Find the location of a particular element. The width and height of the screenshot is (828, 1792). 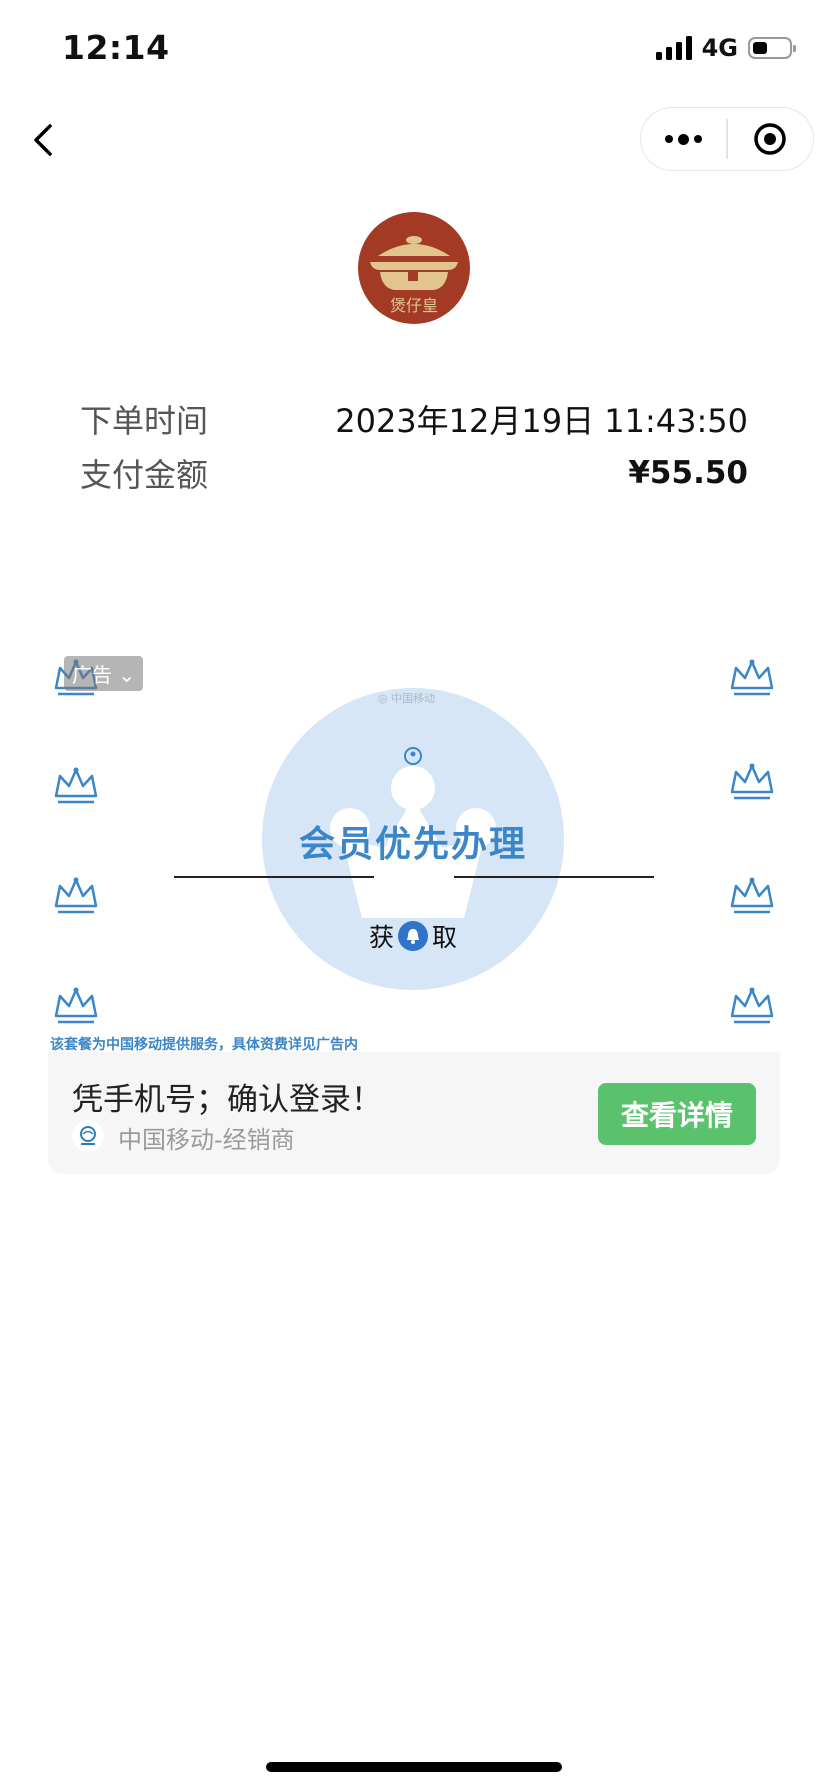

order-time-row: 下单时间 2023年12月19日 11:43:50 is located at coordinates (414, 419).